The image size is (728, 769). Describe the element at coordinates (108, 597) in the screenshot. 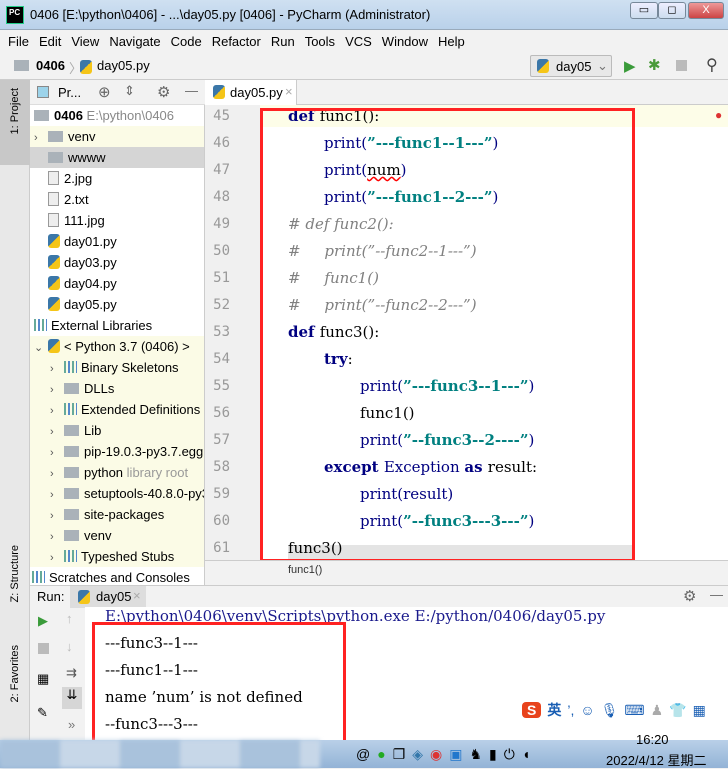

I see `run-tab-day05: day05 ×` at that location.